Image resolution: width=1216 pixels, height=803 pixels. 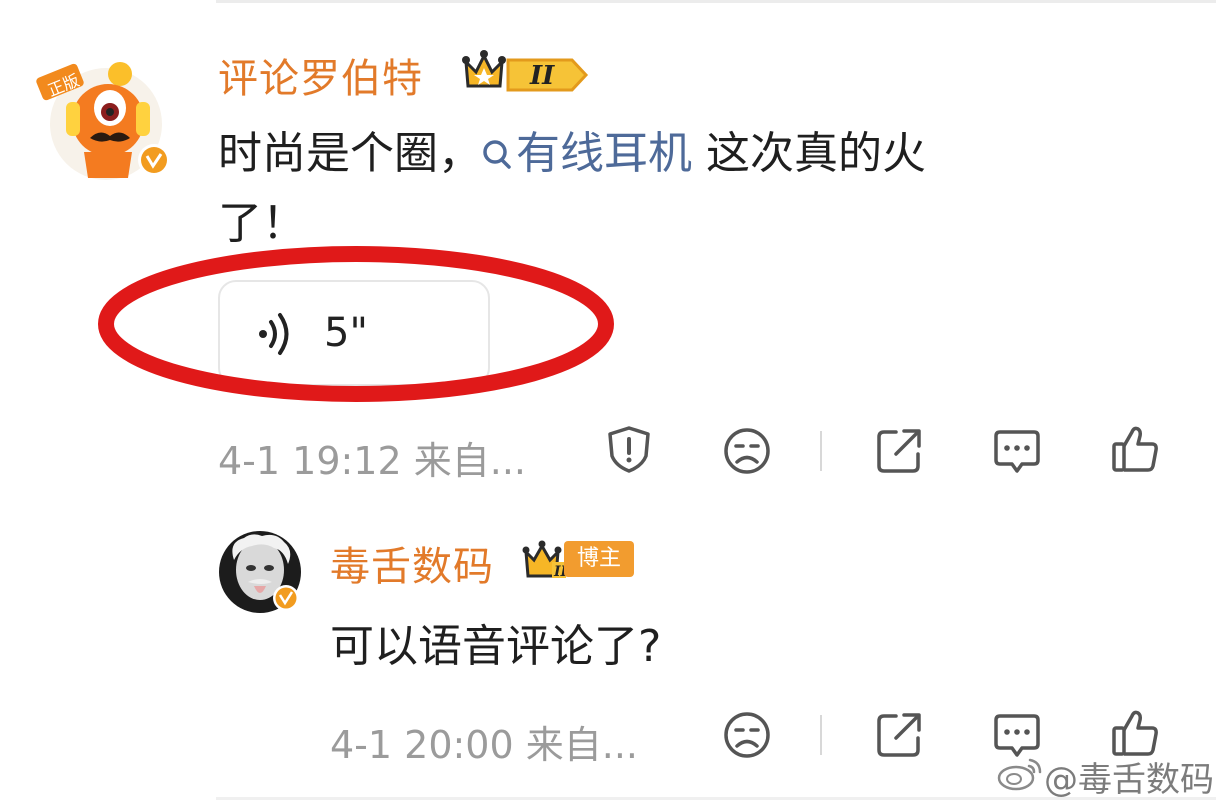 What do you see at coordinates (274, 334) in the screenshot?
I see `voice-wave-icon` at bounding box center [274, 334].